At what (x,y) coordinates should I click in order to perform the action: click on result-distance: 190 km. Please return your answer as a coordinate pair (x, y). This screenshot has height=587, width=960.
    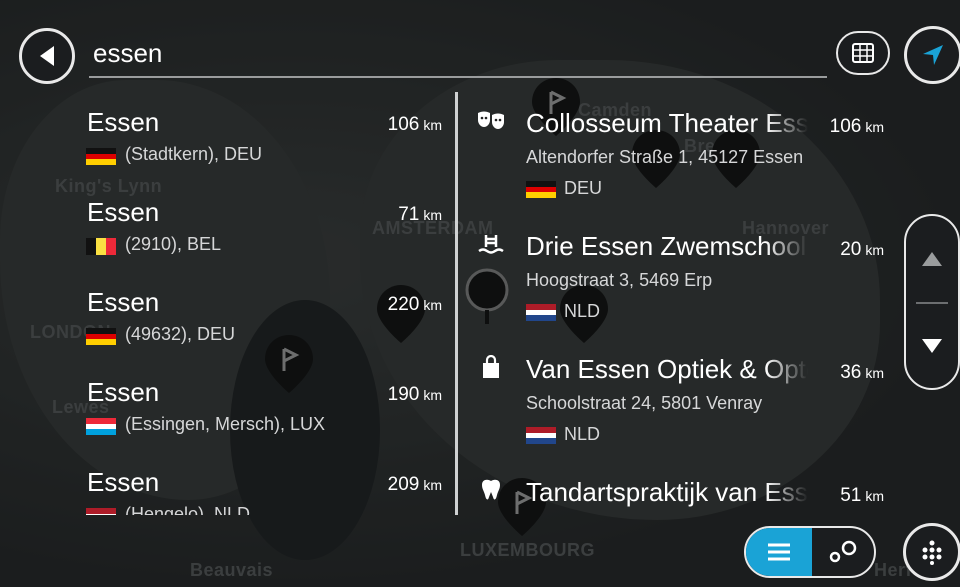
    Looking at the image, I should click on (415, 395).